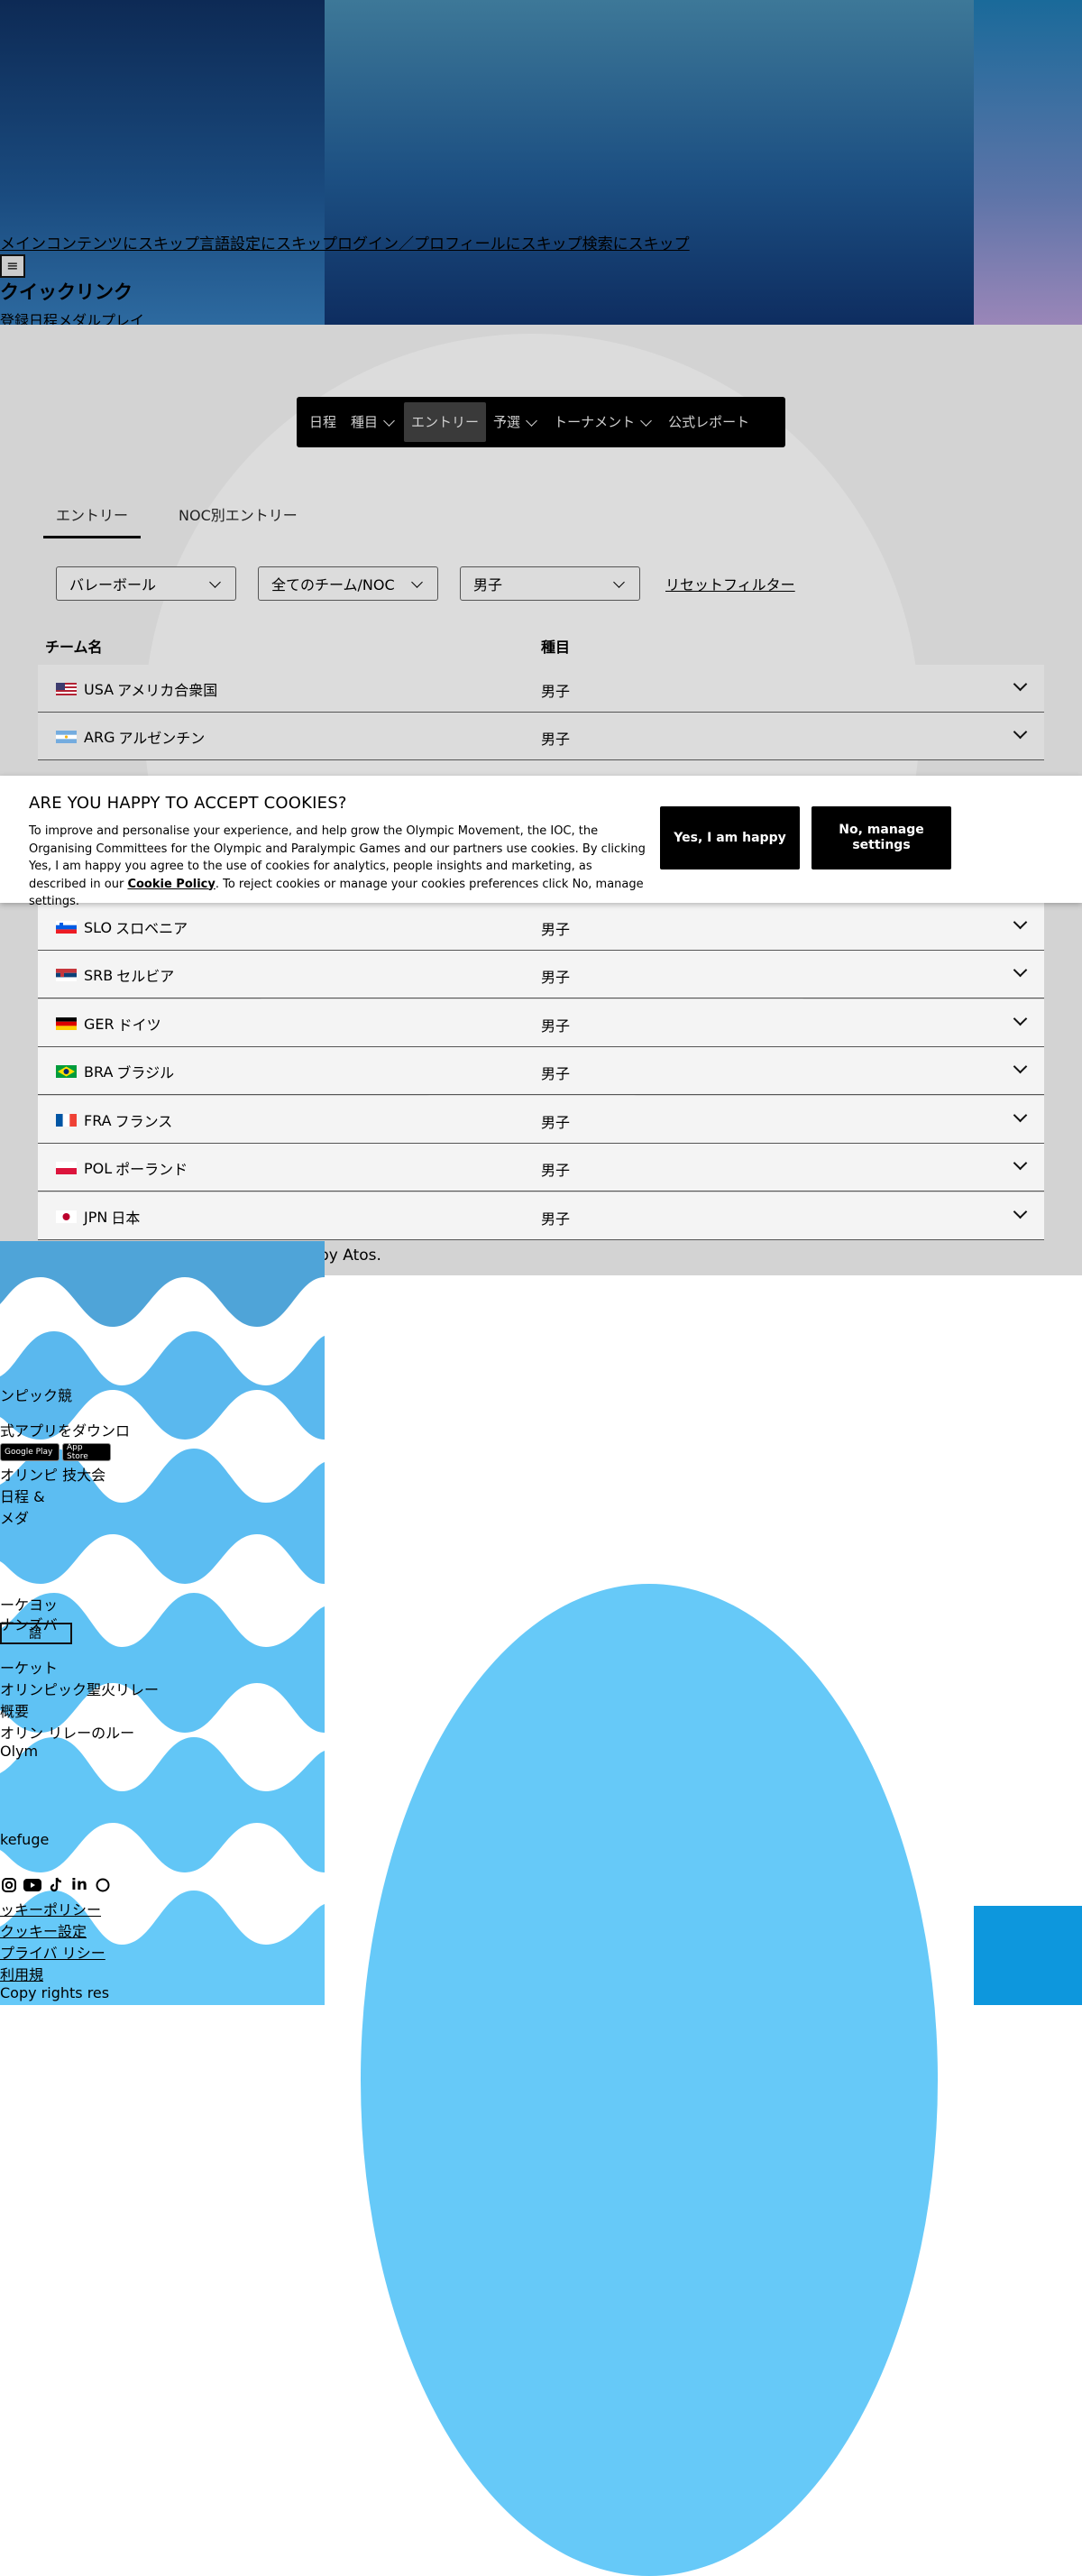  I want to click on team-cell: BRA ブラジル, so click(115, 1071).